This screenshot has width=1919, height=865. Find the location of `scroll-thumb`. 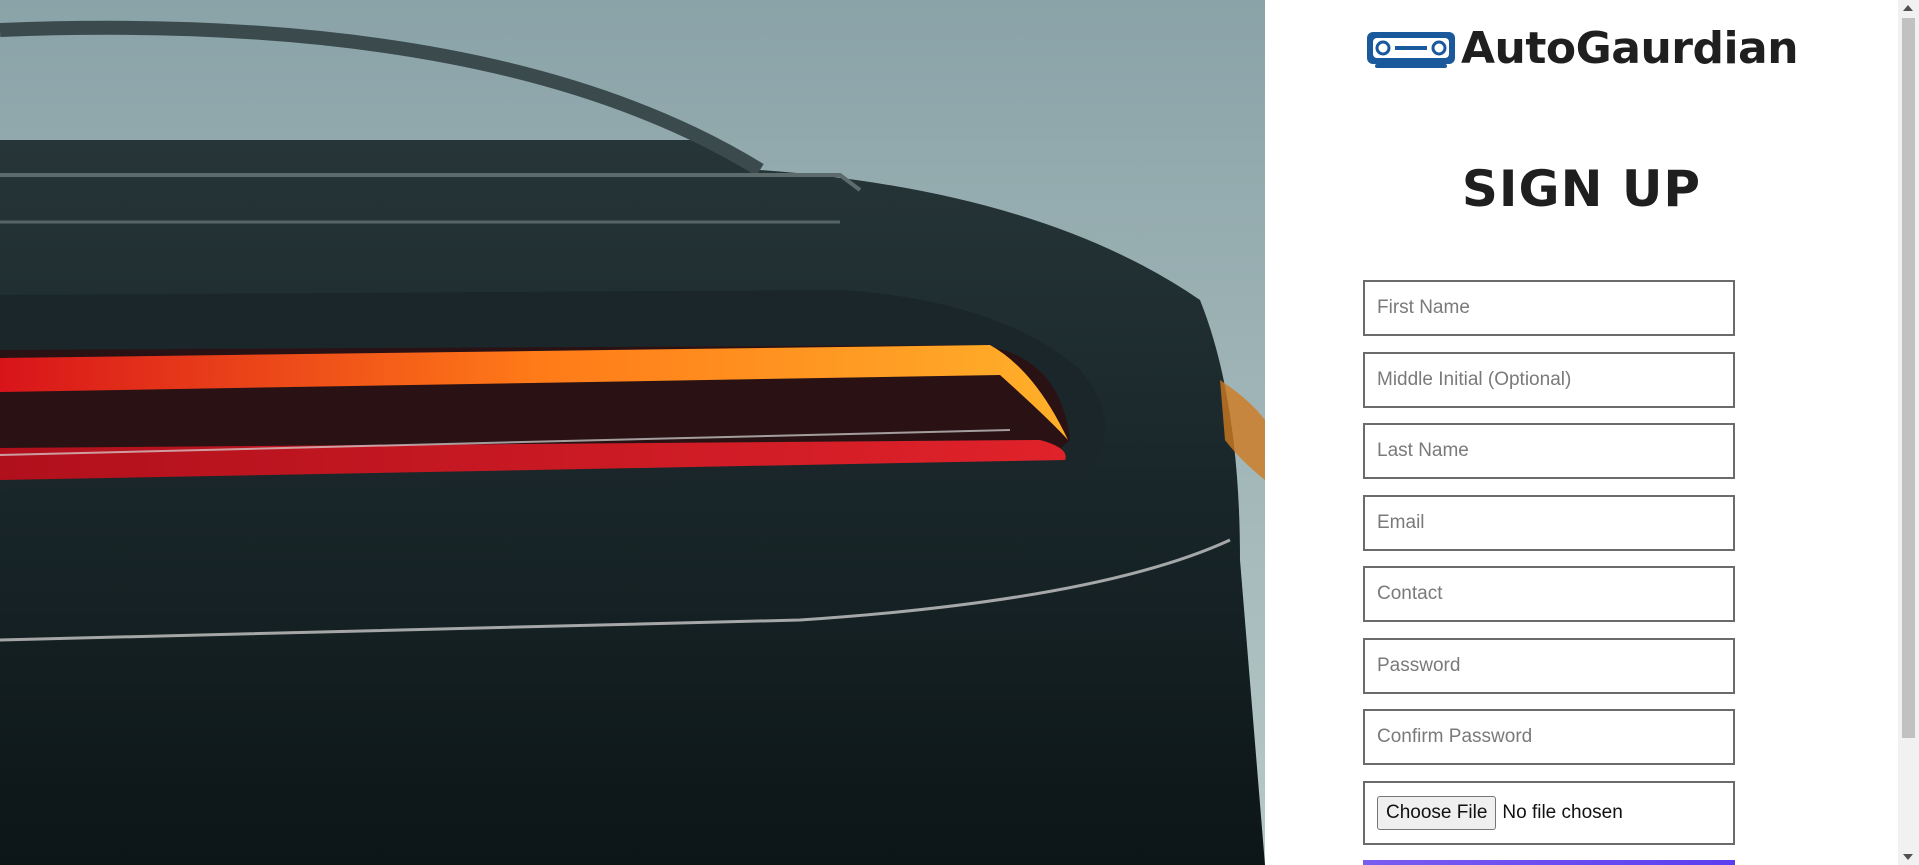

scroll-thumb is located at coordinates (1908, 378).